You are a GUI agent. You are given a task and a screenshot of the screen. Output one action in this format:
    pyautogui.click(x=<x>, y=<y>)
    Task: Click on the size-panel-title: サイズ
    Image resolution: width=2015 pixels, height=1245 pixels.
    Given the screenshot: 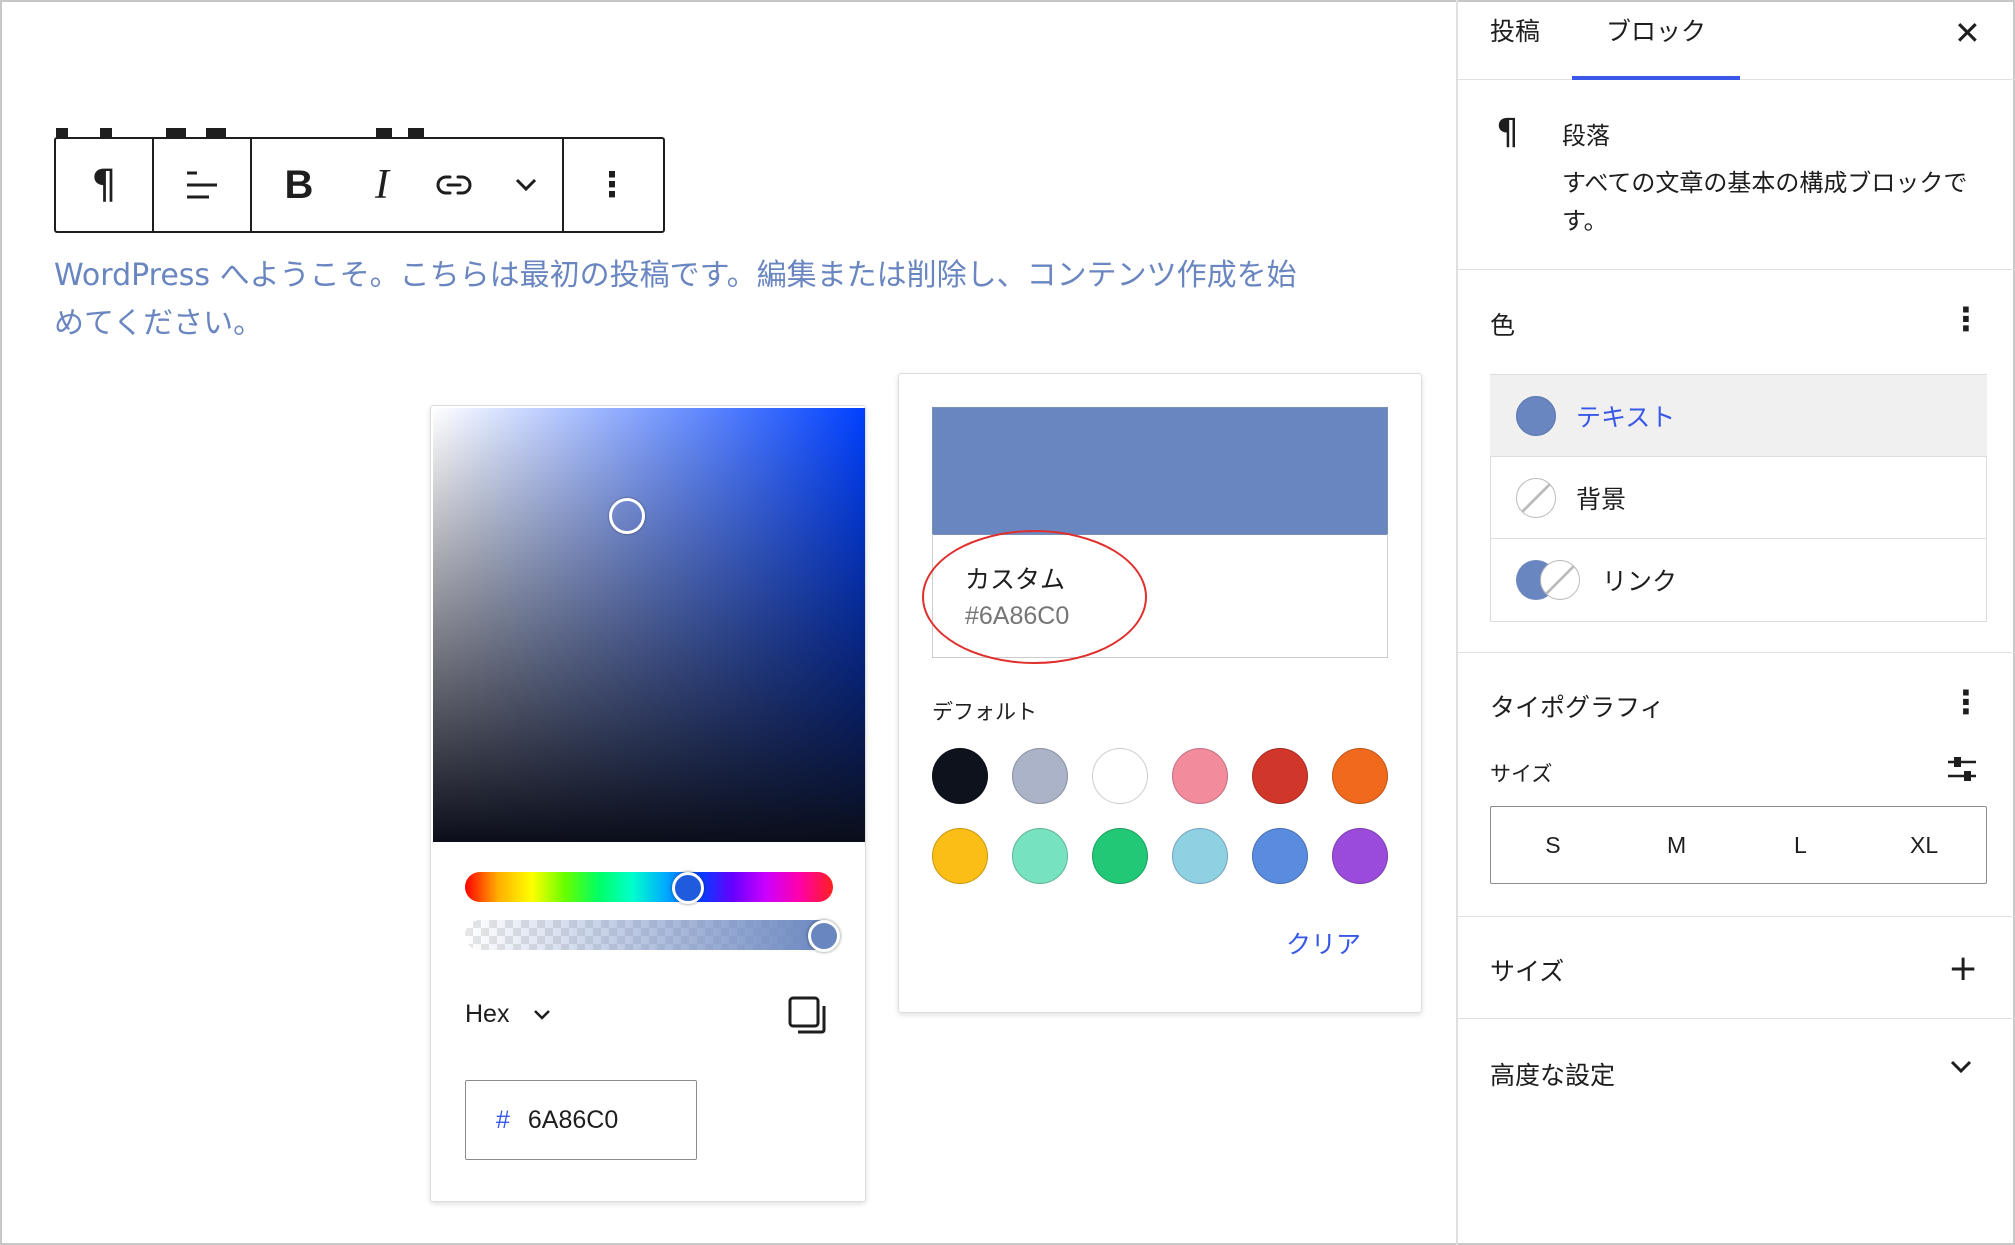 What is the action you would take?
    pyautogui.click(x=1527, y=970)
    